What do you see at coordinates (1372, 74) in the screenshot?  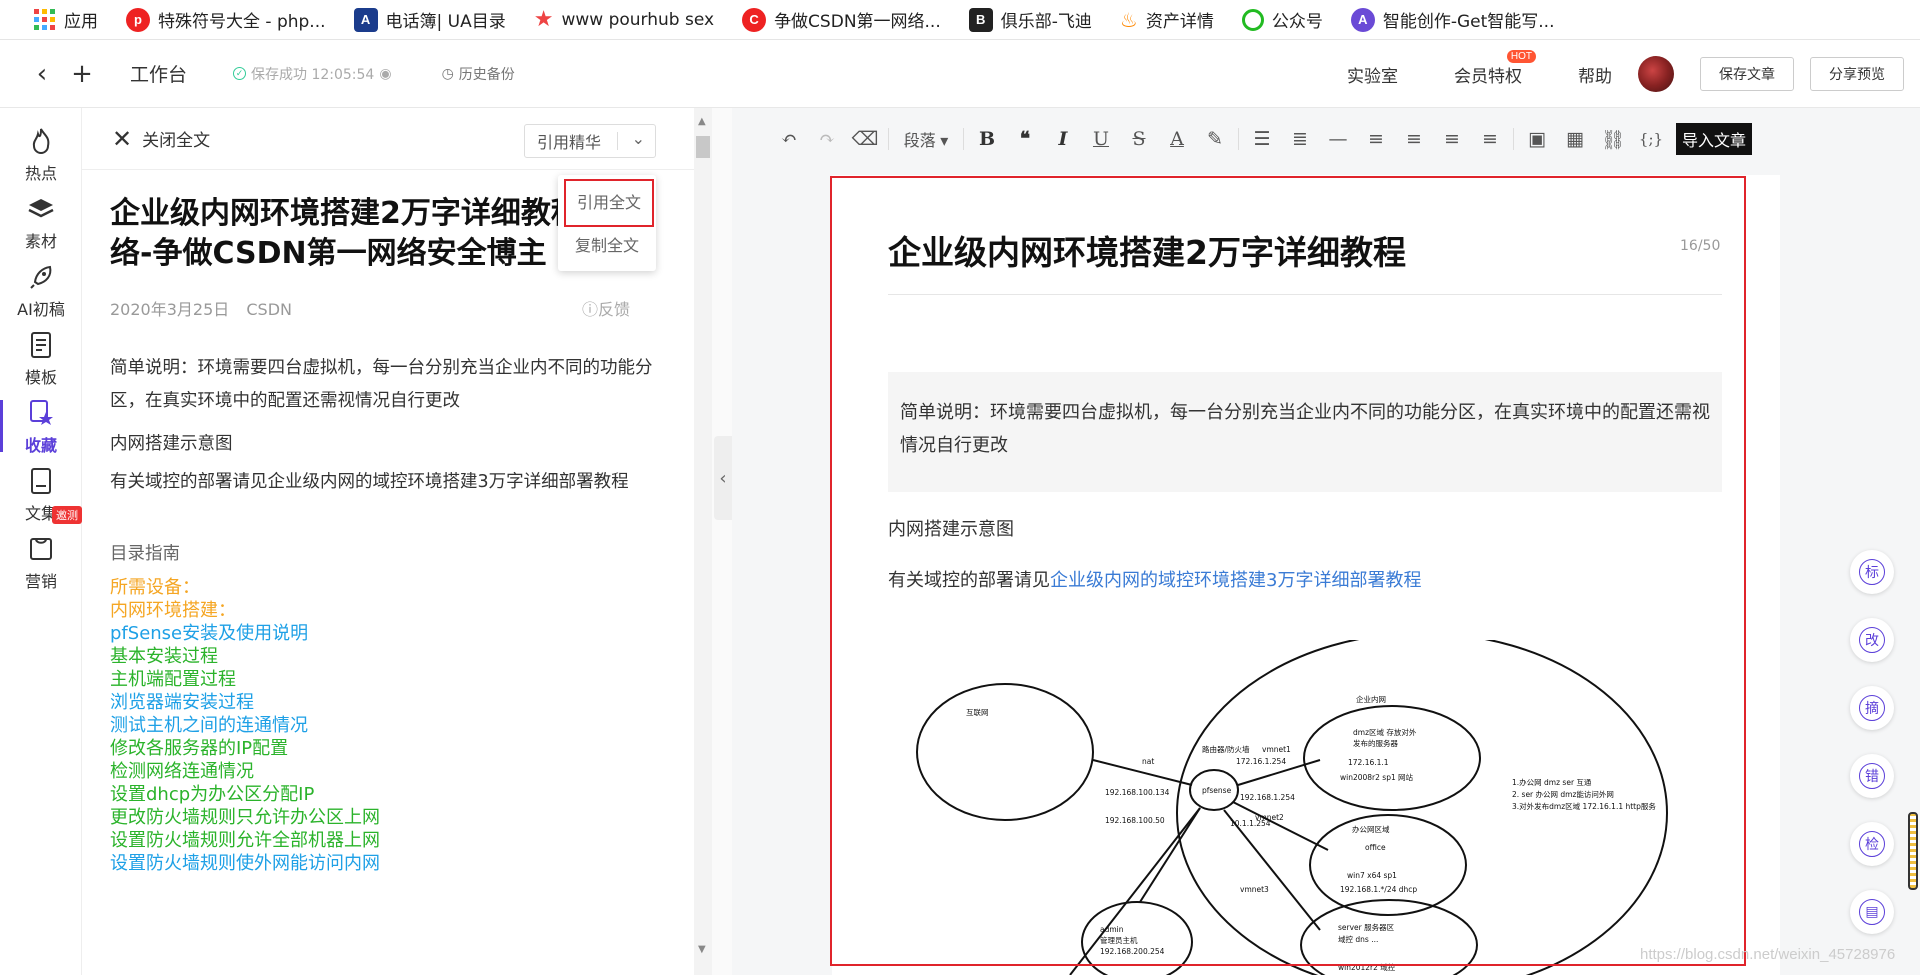 I see `lab-link: 实验室` at bounding box center [1372, 74].